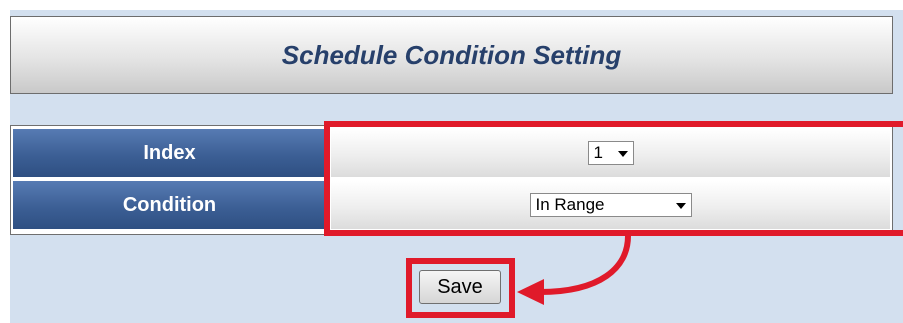  I want to click on condition-select: In Range, so click(610, 205).